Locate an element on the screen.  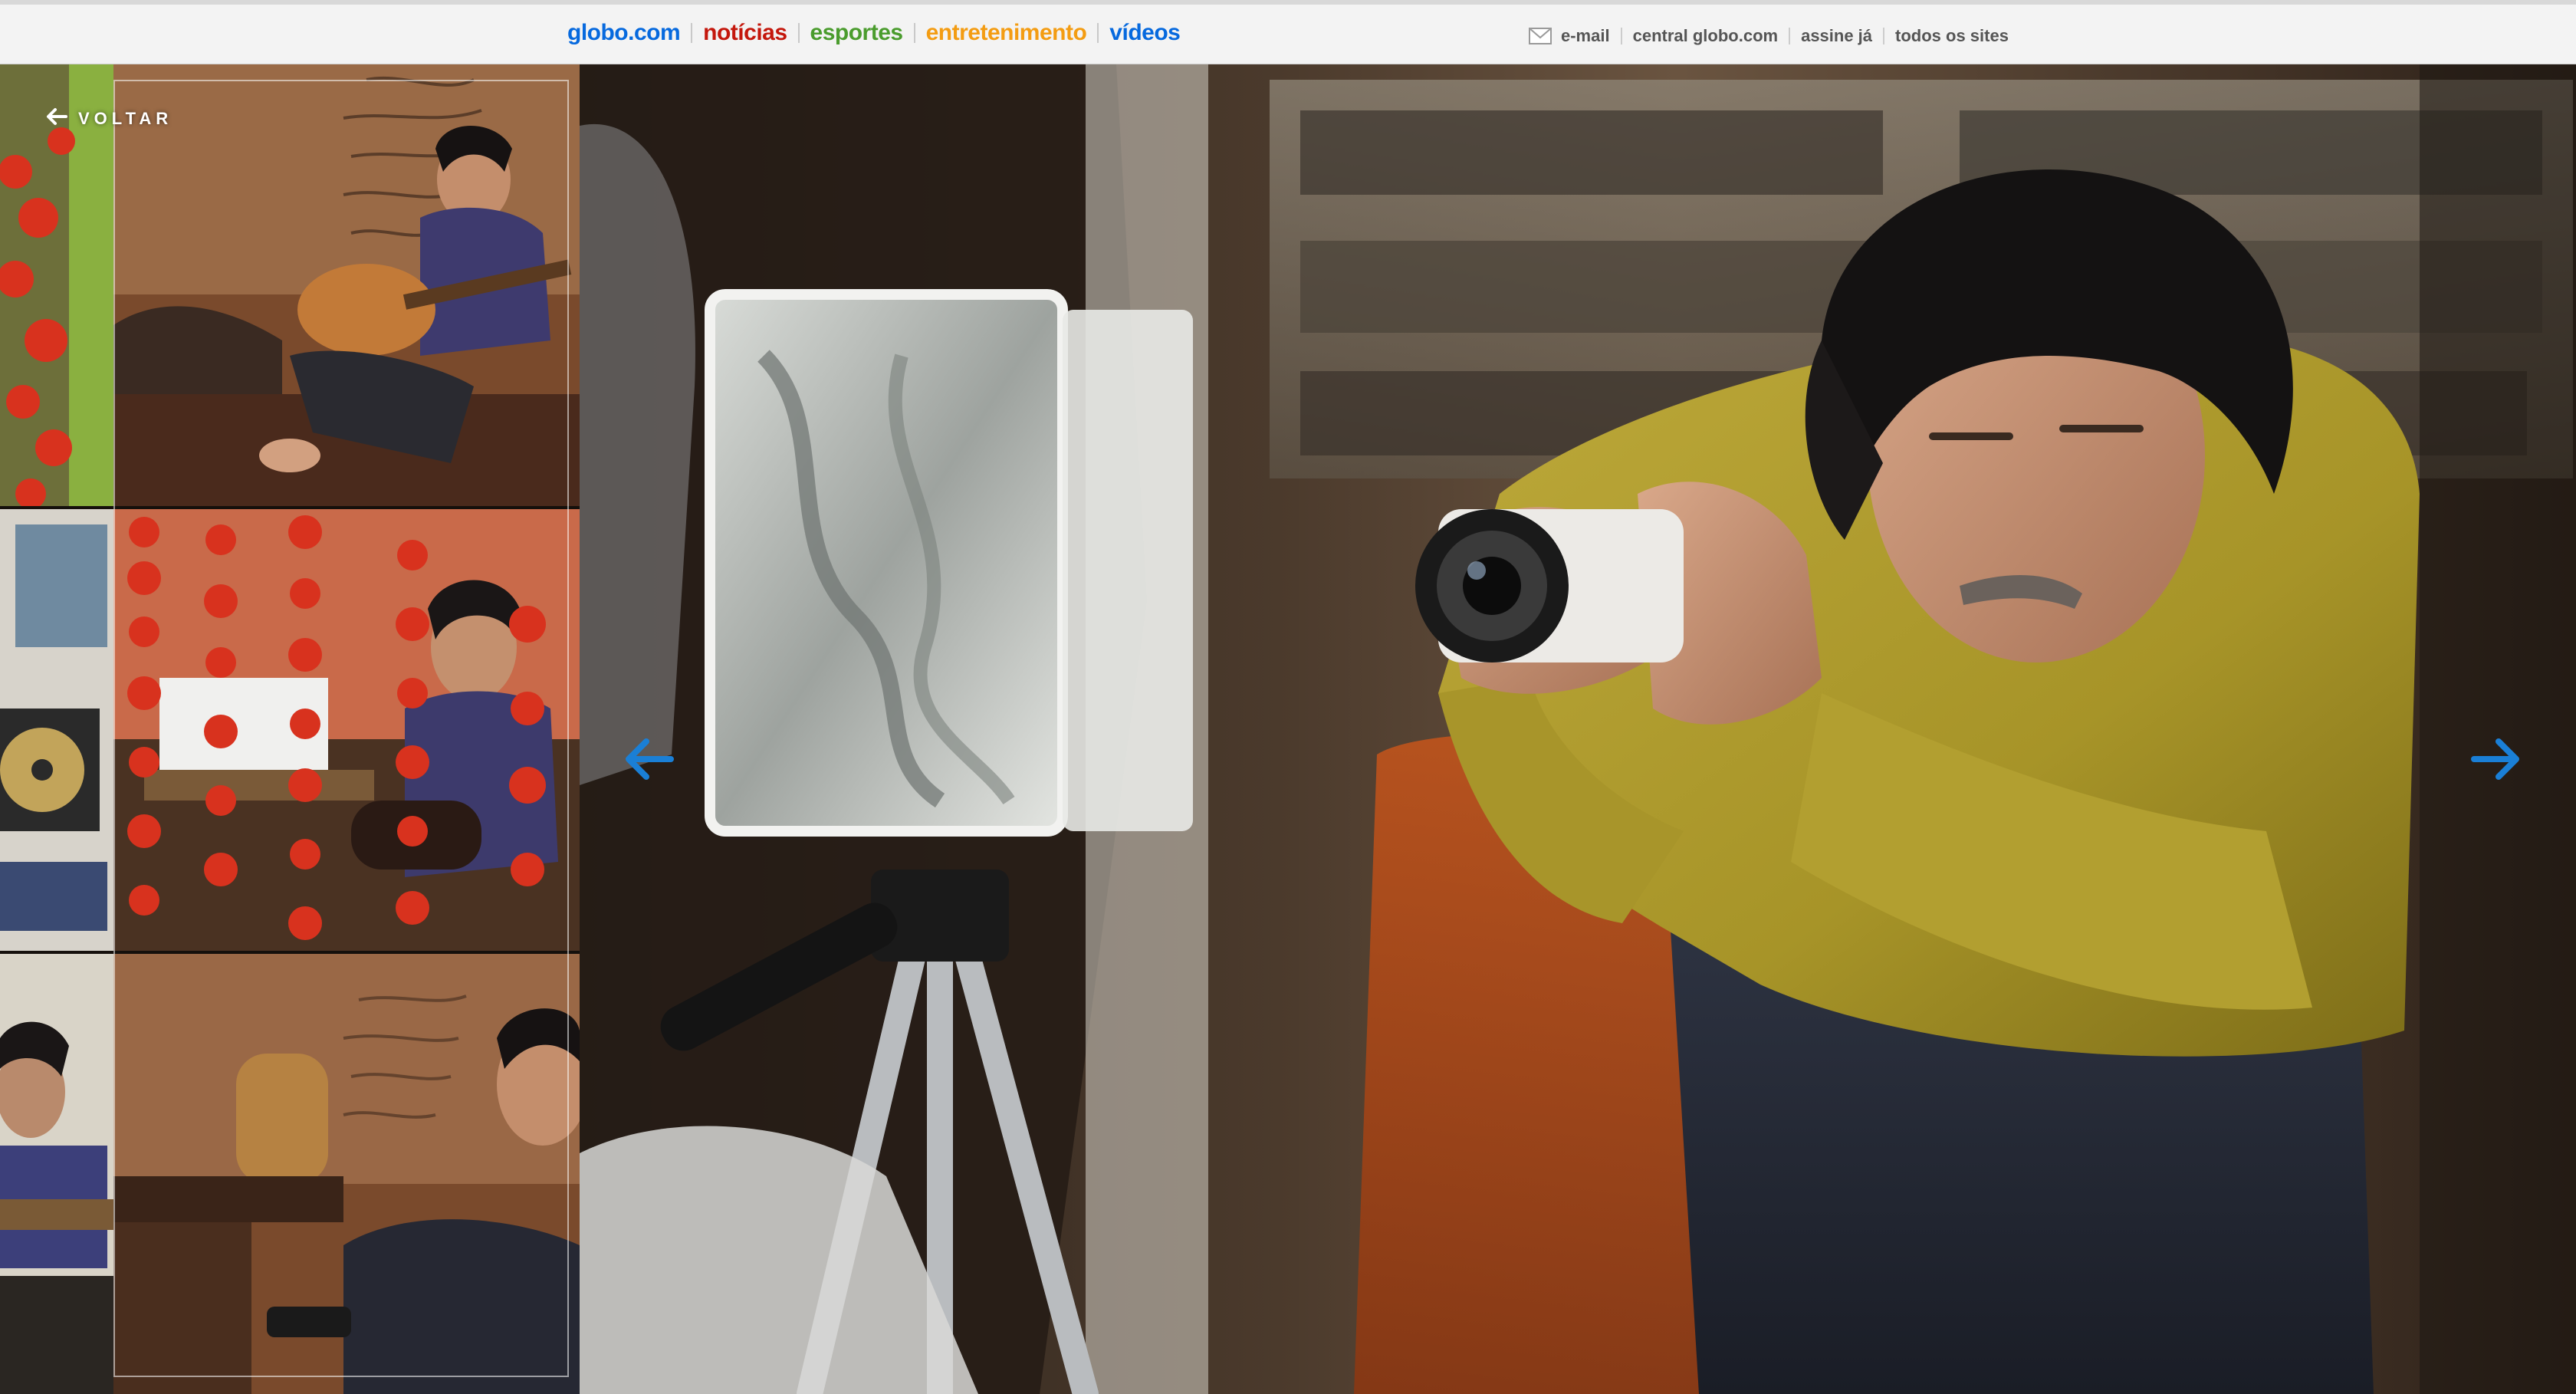
back-label: VOLTAR is located at coordinates (125, 119).